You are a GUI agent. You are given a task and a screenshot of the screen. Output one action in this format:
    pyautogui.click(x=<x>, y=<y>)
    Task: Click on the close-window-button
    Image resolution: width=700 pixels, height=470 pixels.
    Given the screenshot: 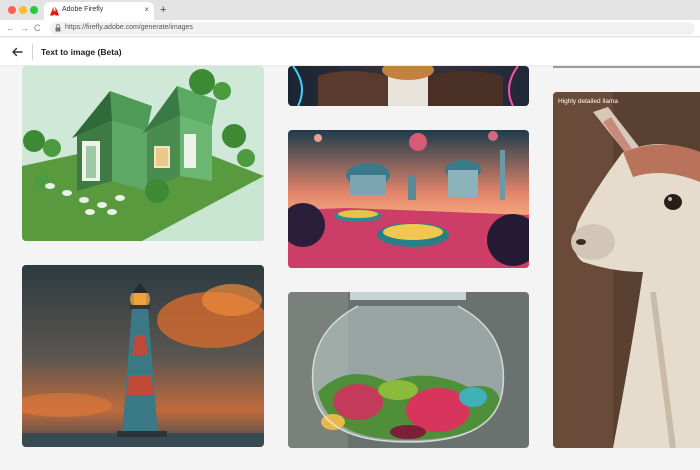 What is the action you would take?
    pyautogui.click(x=12, y=10)
    